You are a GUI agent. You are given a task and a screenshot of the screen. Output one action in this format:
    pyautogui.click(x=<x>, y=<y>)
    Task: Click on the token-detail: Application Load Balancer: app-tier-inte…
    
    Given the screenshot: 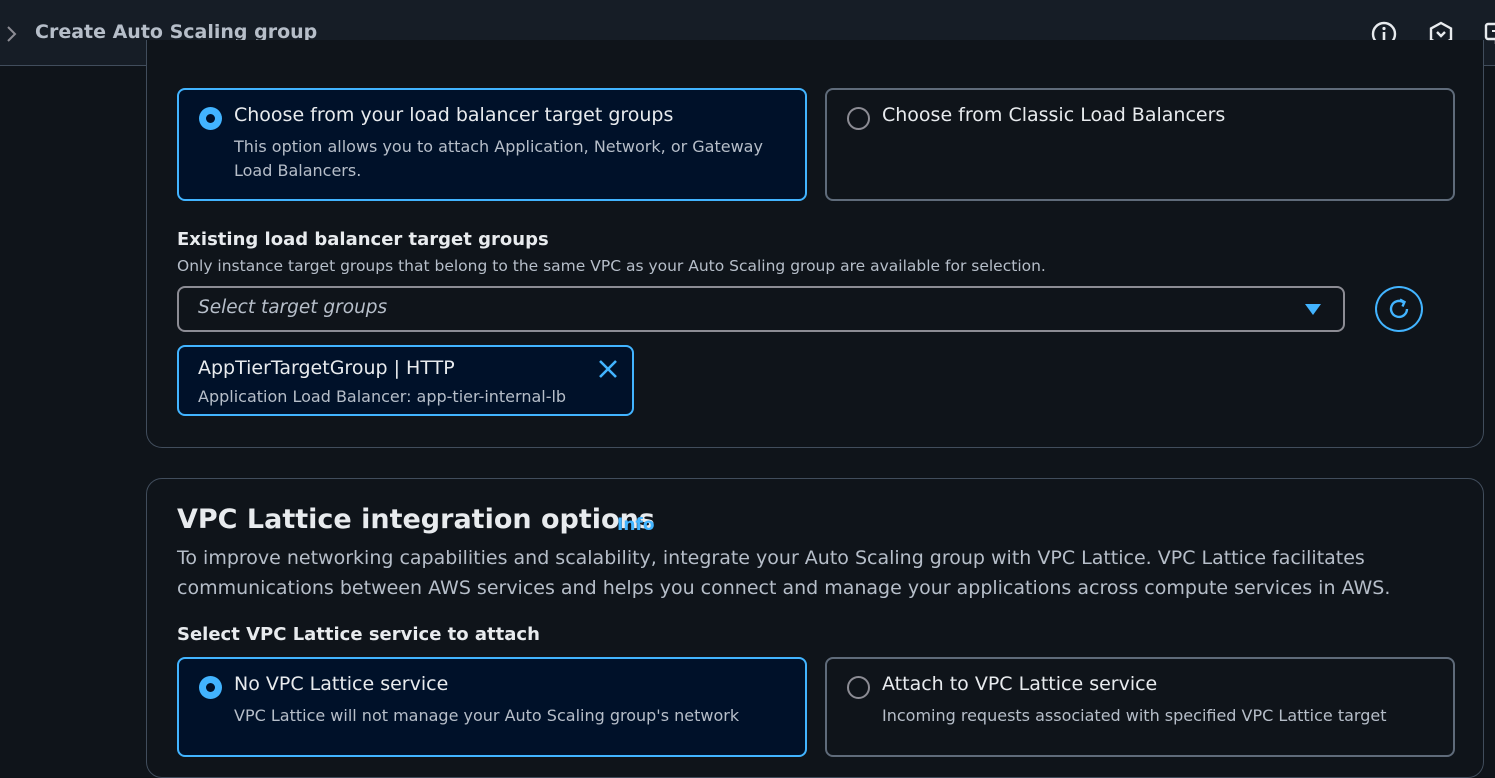 What is the action you would take?
    pyautogui.click(x=382, y=396)
    